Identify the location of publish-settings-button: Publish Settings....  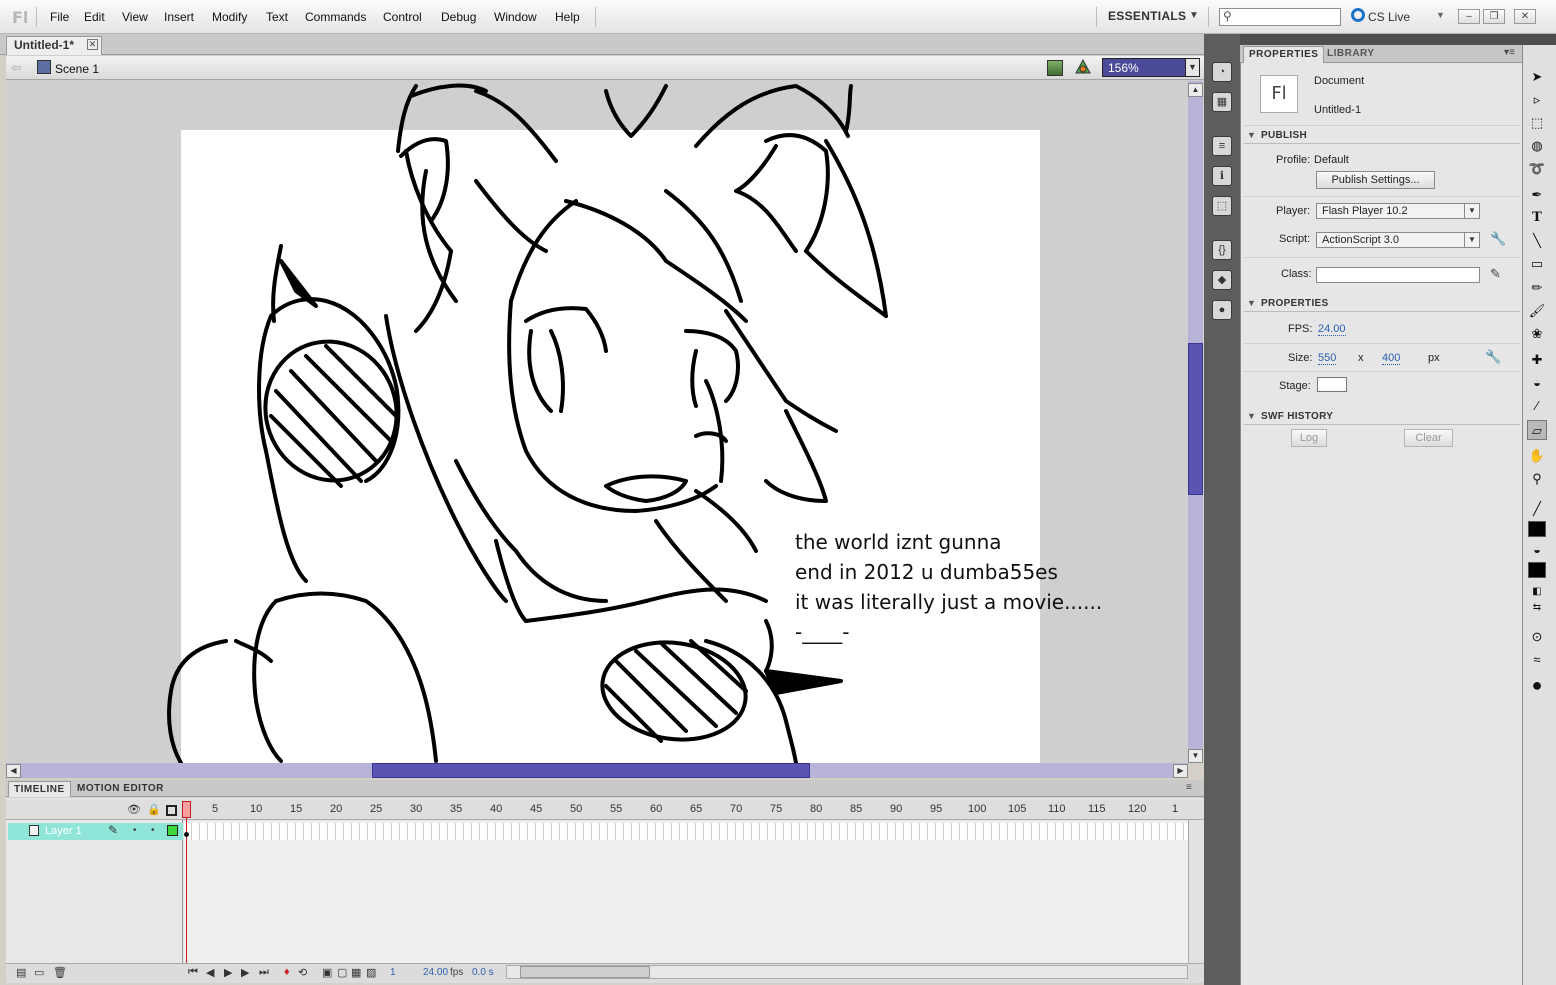
(1375, 180).